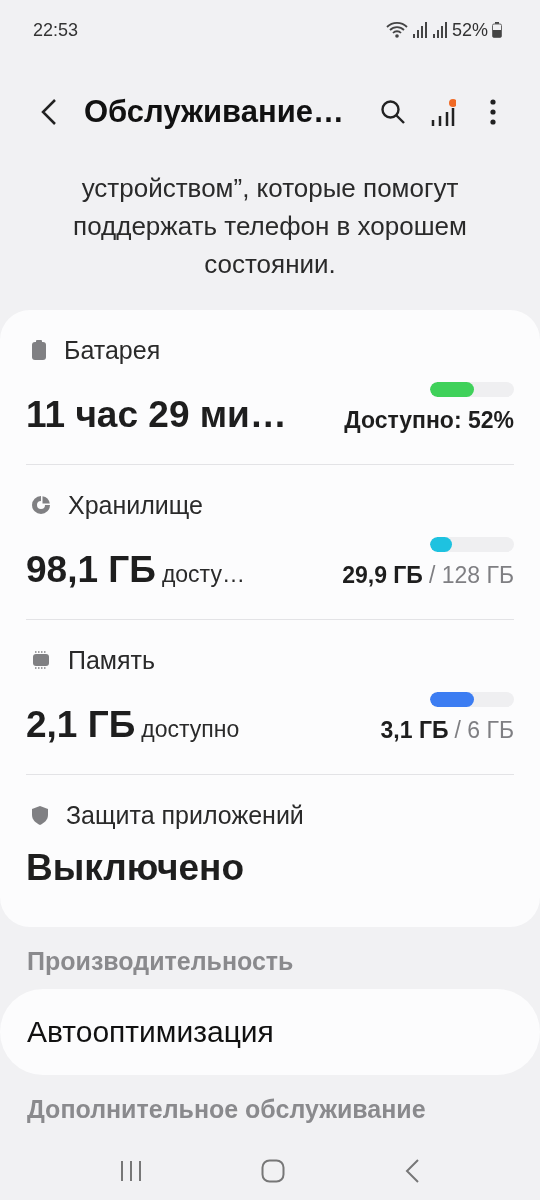  What do you see at coordinates (469, 30) in the screenshot?
I see `battery-percent: 52%` at bounding box center [469, 30].